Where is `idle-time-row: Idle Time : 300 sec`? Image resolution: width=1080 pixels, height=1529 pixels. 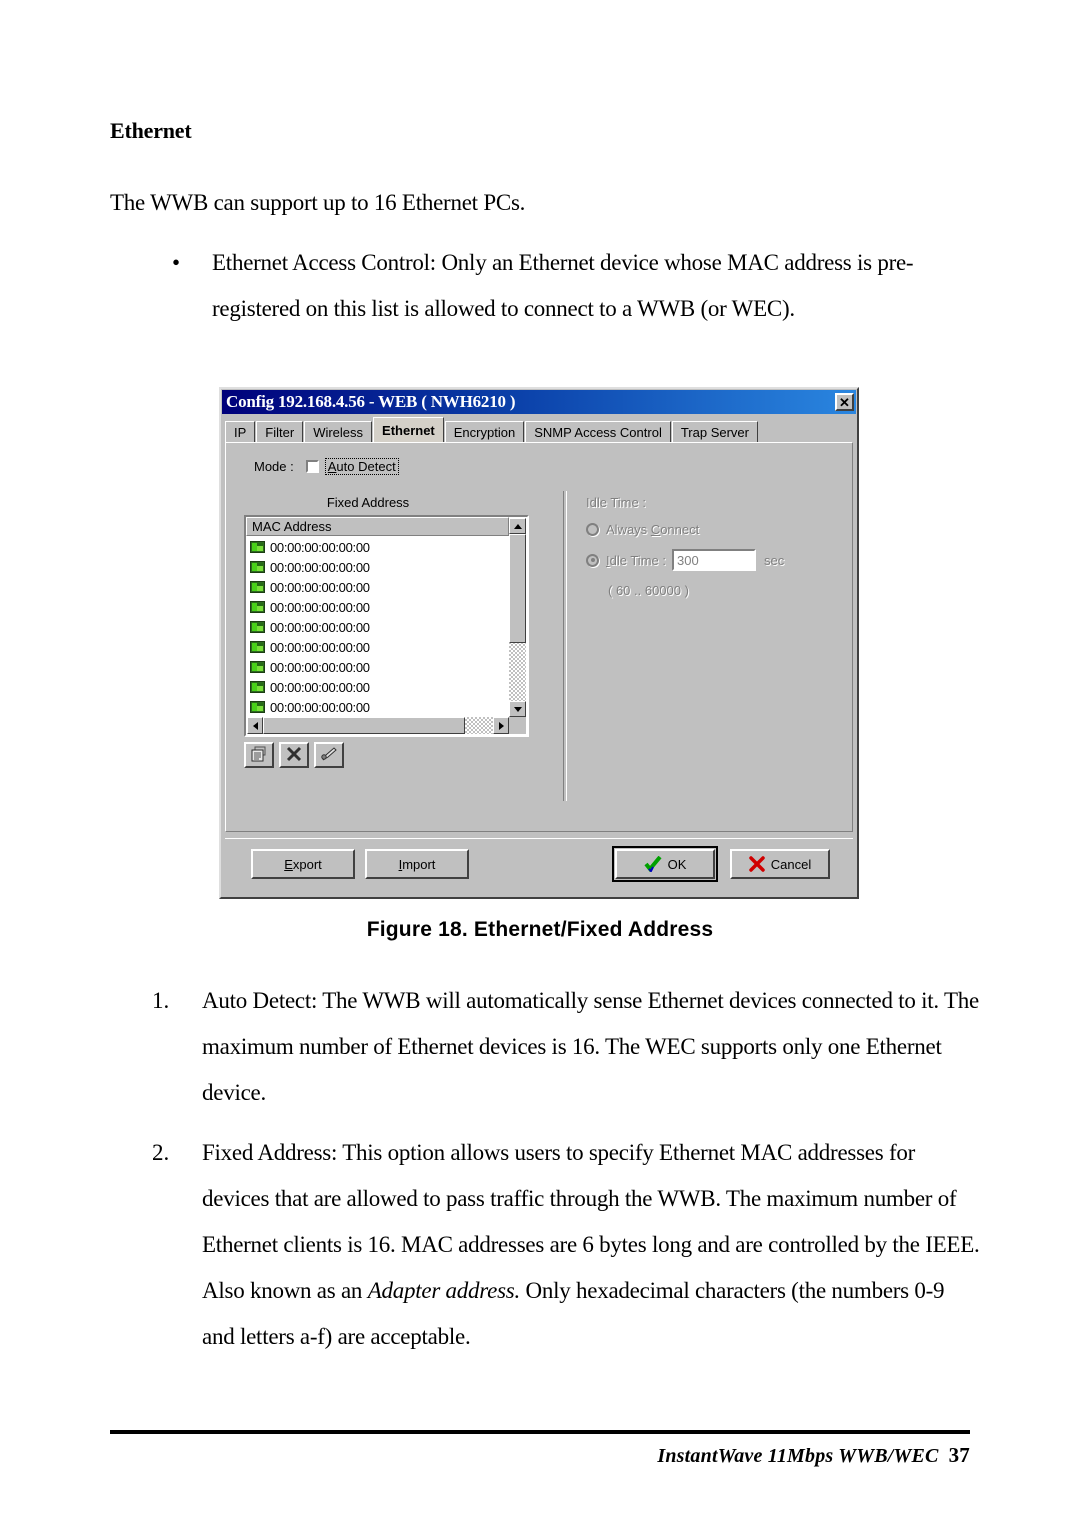
idle-time-row: Idle Time : 300 sec is located at coordinates (713, 560).